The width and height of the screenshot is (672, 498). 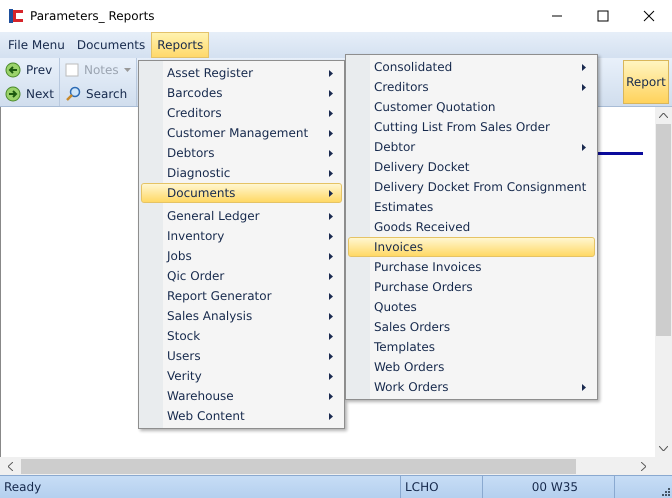 What do you see at coordinates (471, 147) in the screenshot?
I see `menu-item: Debtor` at bounding box center [471, 147].